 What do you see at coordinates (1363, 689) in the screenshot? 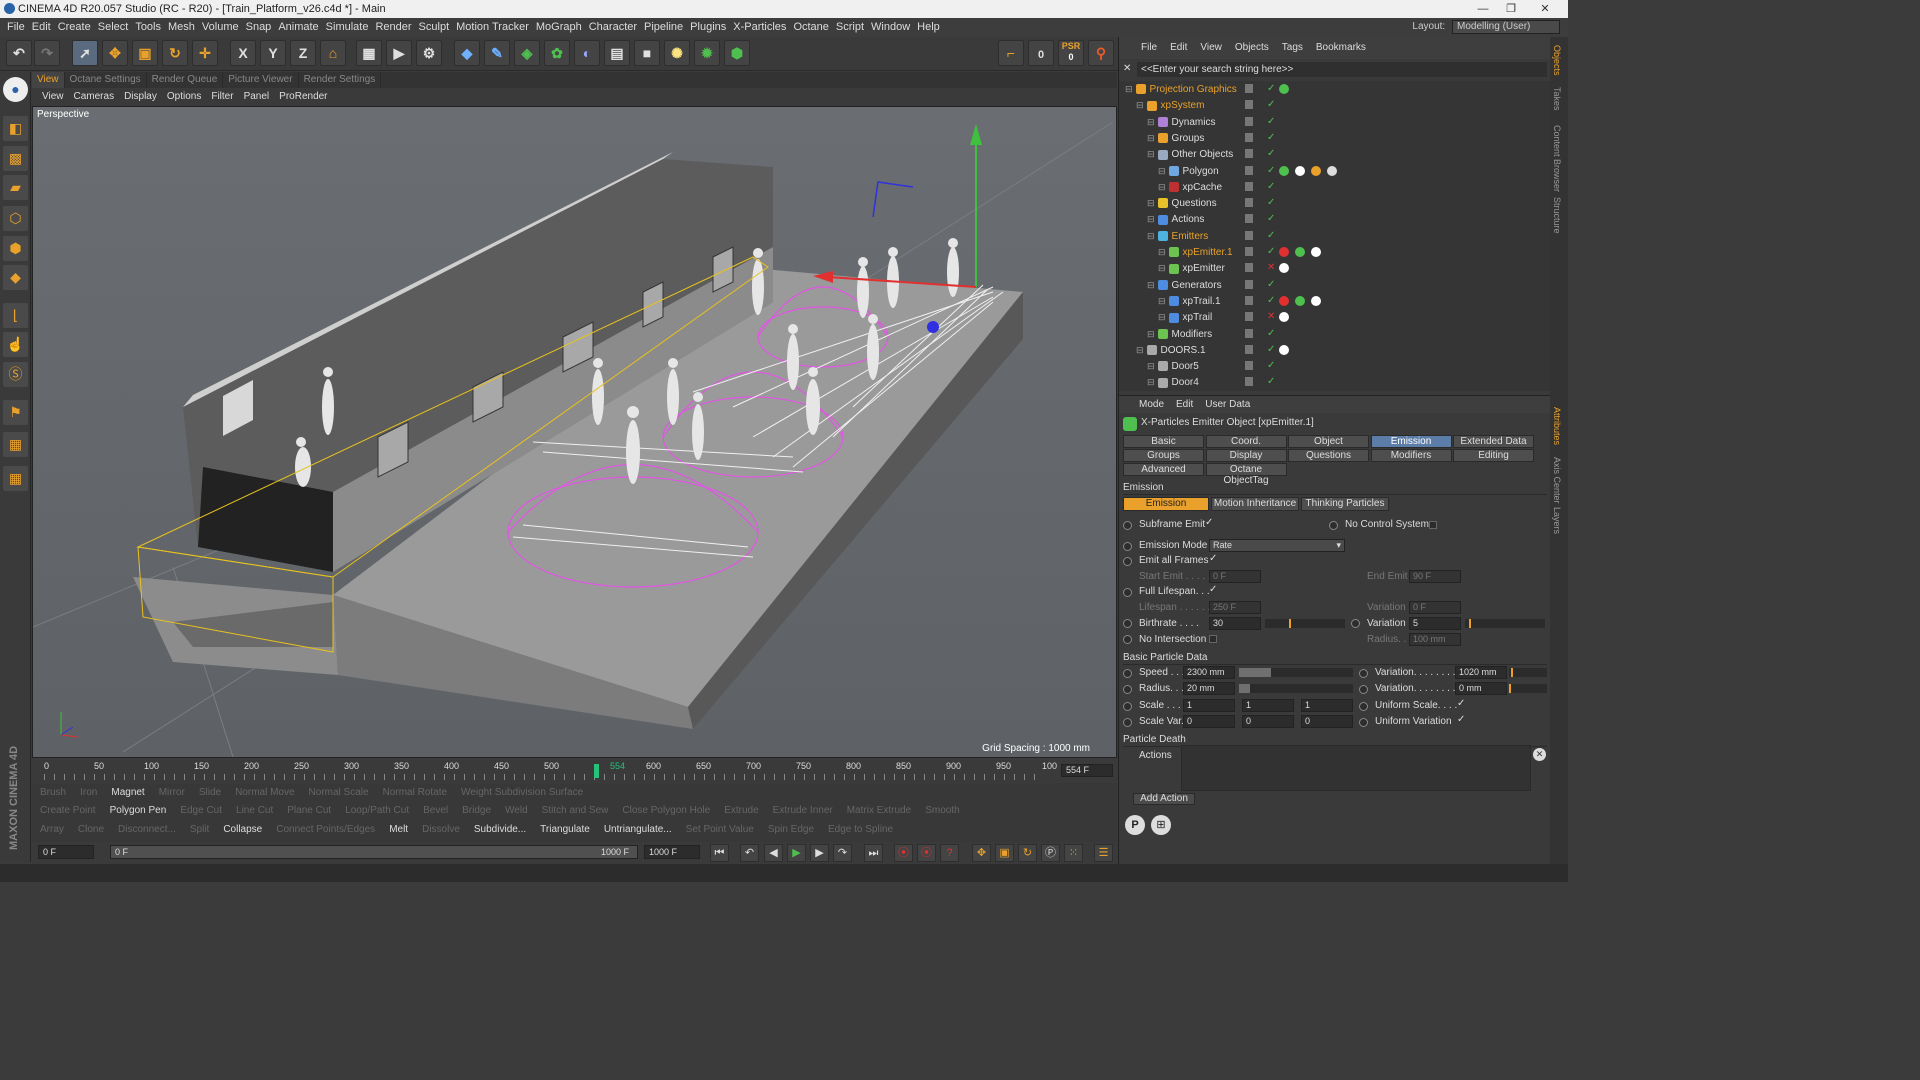
I see `radio-radius-variation` at bounding box center [1363, 689].